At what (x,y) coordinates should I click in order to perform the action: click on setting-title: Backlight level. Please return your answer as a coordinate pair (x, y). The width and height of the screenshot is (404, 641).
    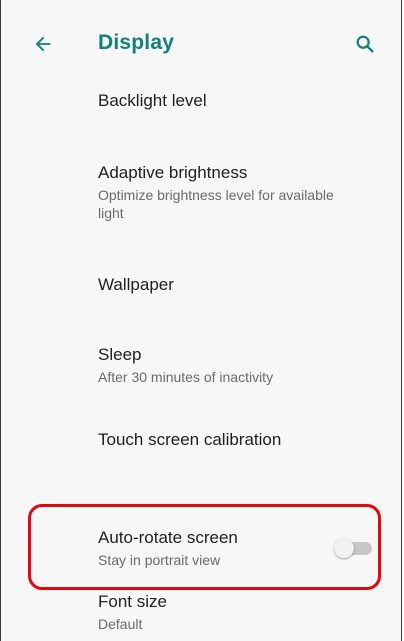
    Looking at the image, I should click on (152, 100).